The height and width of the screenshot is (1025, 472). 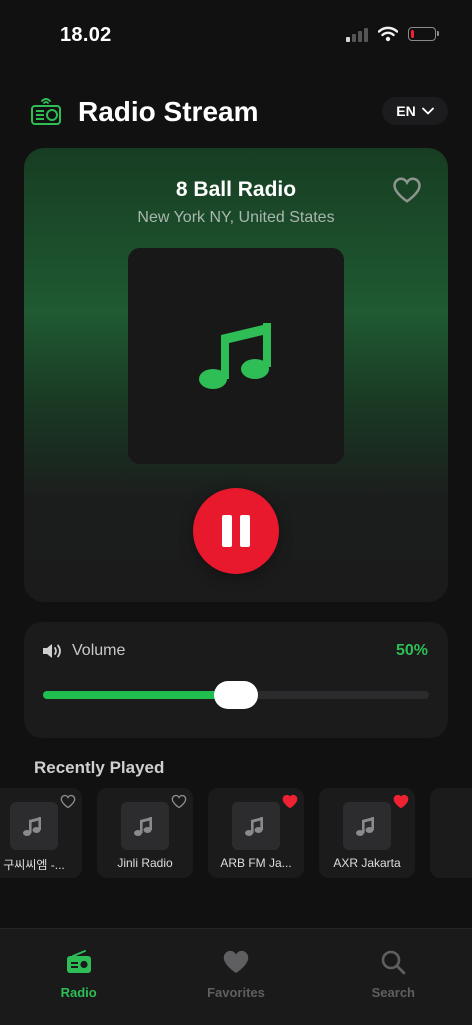 What do you see at coordinates (99, 650) in the screenshot?
I see `volume-label: Volume` at bounding box center [99, 650].